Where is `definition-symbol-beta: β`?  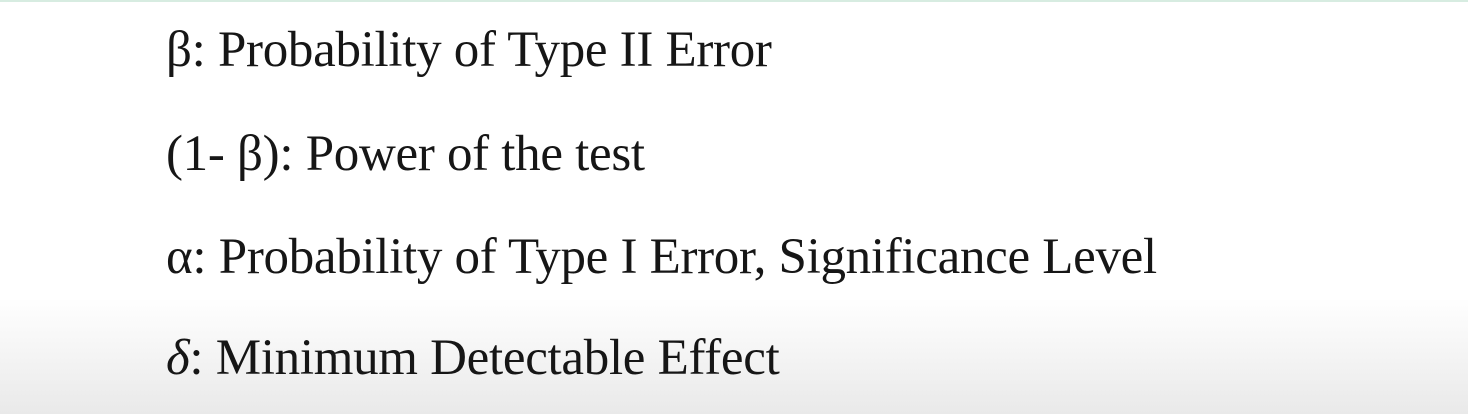 definition-symbol-beta: β is located at coordinates (179, 50).